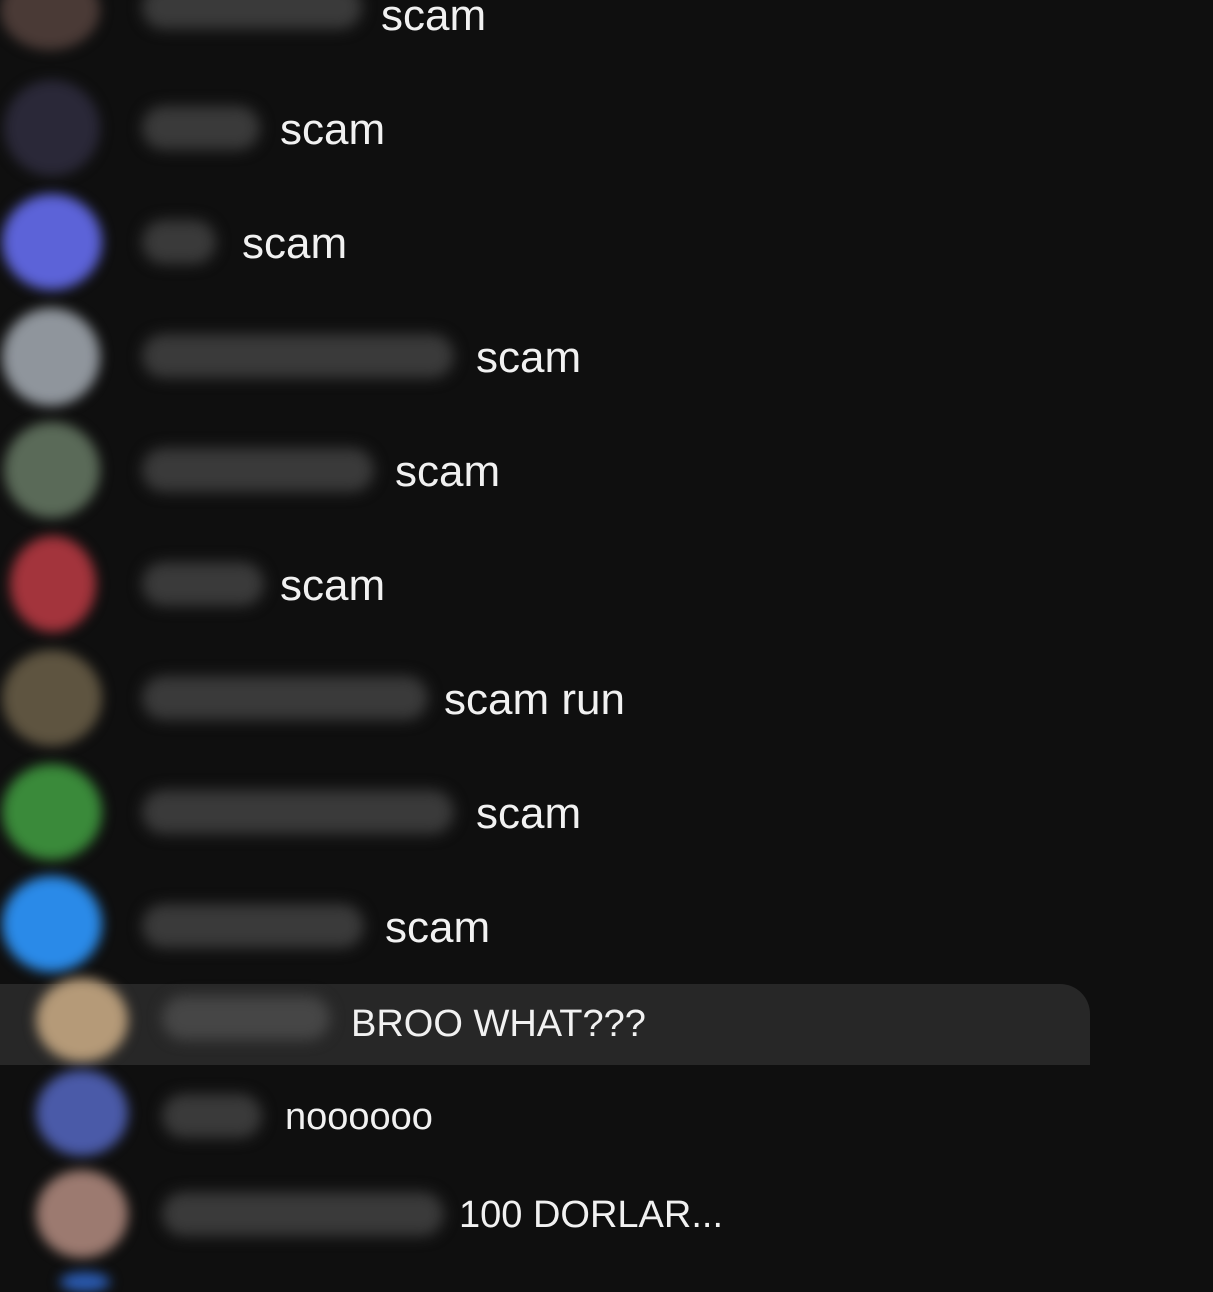 The height and width of the screenshot is (1292, 1213). Describe the element at coordinates (498, 1024) in the screenshot. I see `message-text: BROO WHAT???` at that location.